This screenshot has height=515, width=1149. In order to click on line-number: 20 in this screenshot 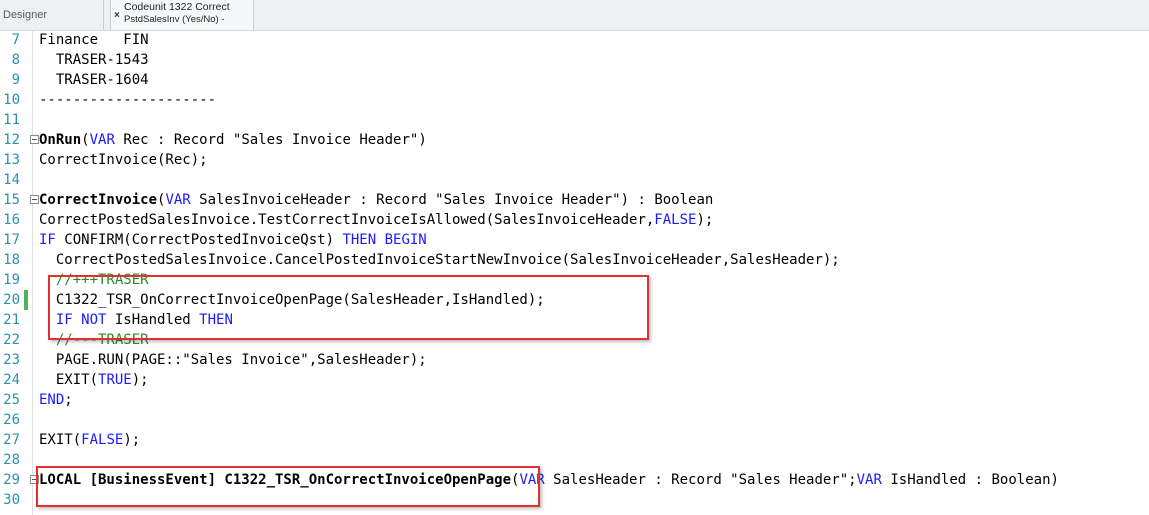, I will do `click(11, 300)`.